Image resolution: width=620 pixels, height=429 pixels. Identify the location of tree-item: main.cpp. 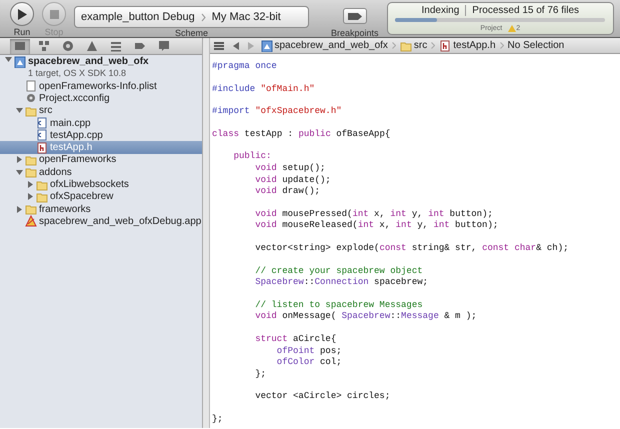
(101, 123).